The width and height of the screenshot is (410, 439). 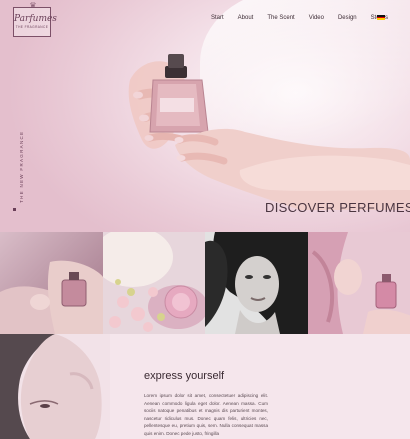 I want to click on brand-logo: ♛ Parfumes THE FRAGRANCE, so click(x=35, y=19).